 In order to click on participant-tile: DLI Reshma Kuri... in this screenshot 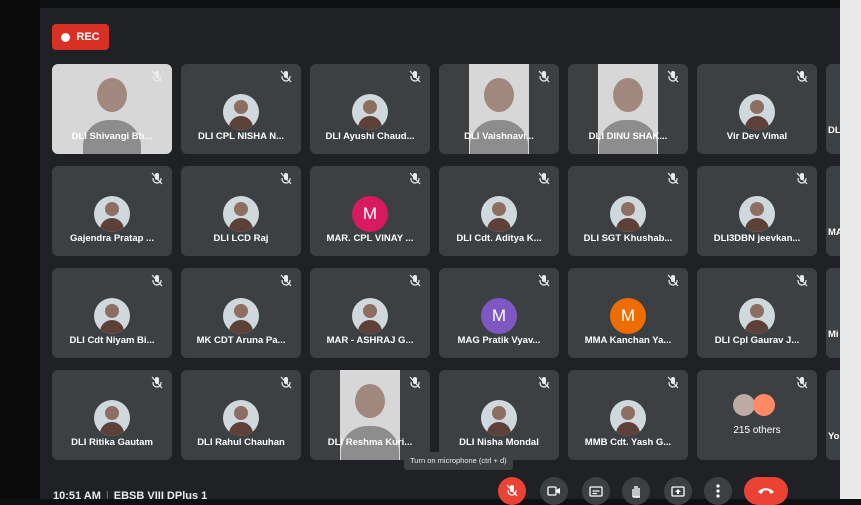, I will do `click(370, 415)`.